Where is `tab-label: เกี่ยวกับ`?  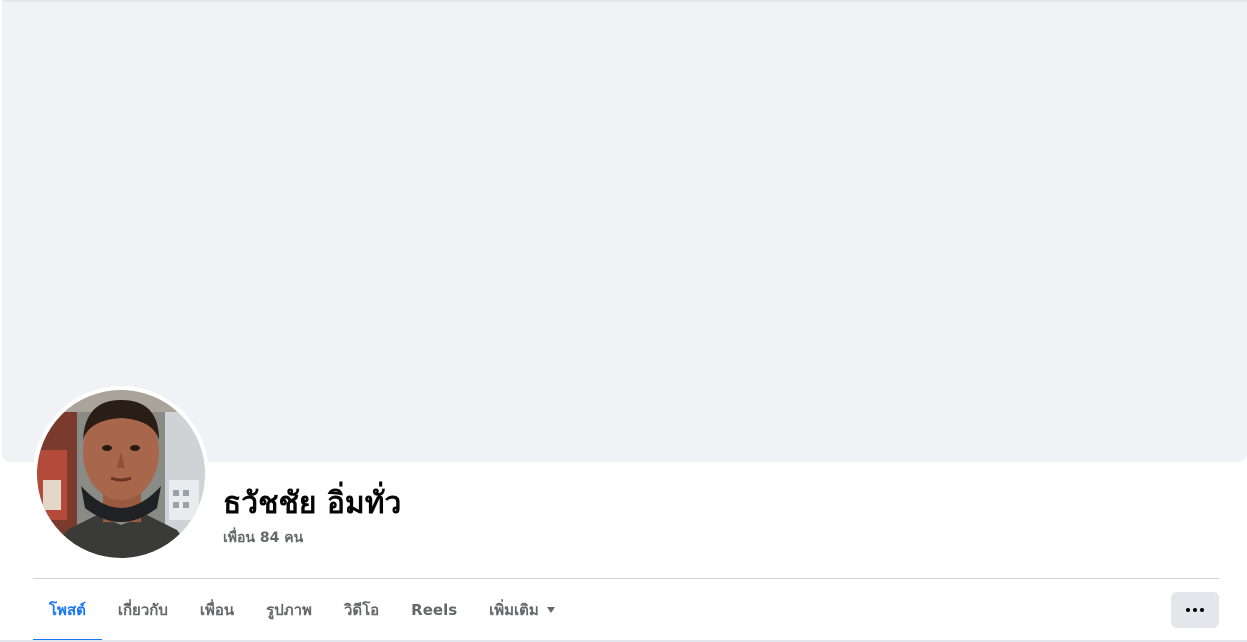 tab-label: เกี่ยวกับ is located at coordinates (142, 610).